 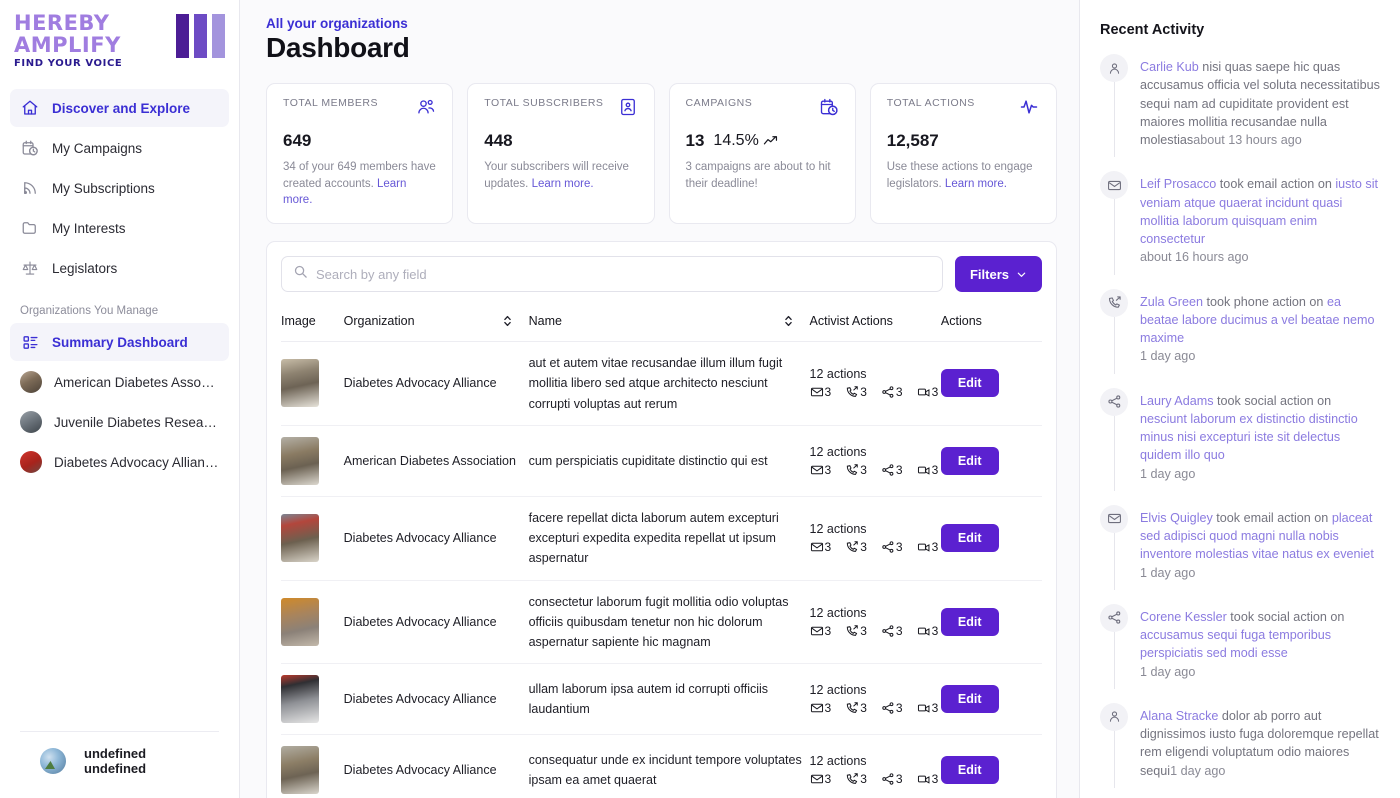 What do you see at coordinates (1194, 257) in the screenshot?
I see `activity-time: about 16 hours ago` at bounding box center [1194, 257].